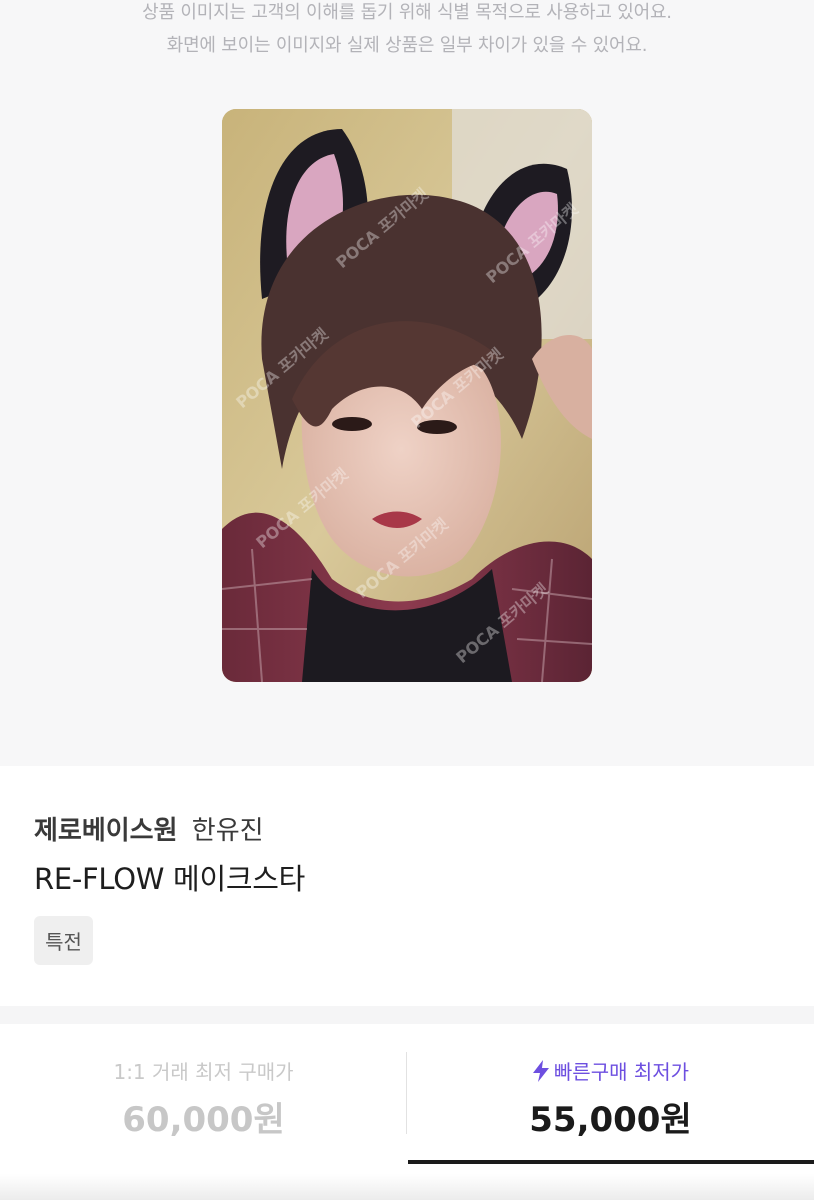 The image size is (814, 1200). I want to click on section-divider, so click(407, 1015).